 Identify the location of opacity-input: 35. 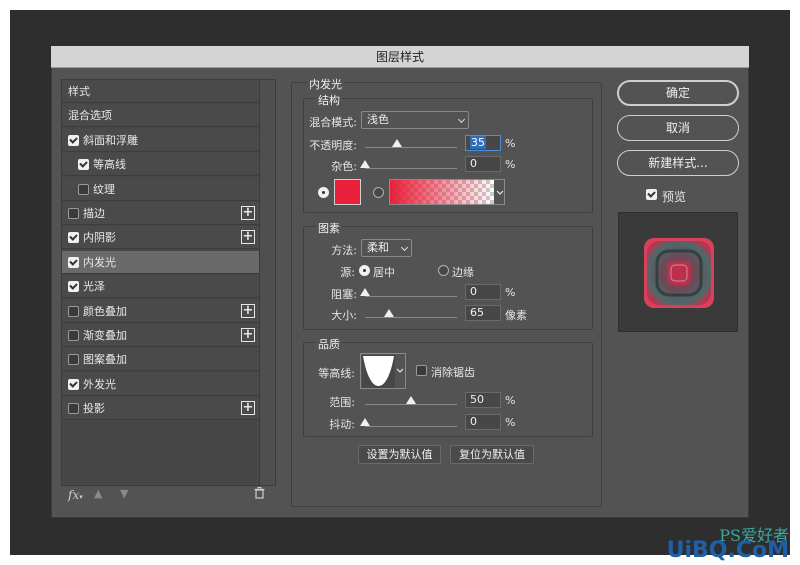
(483, 143).